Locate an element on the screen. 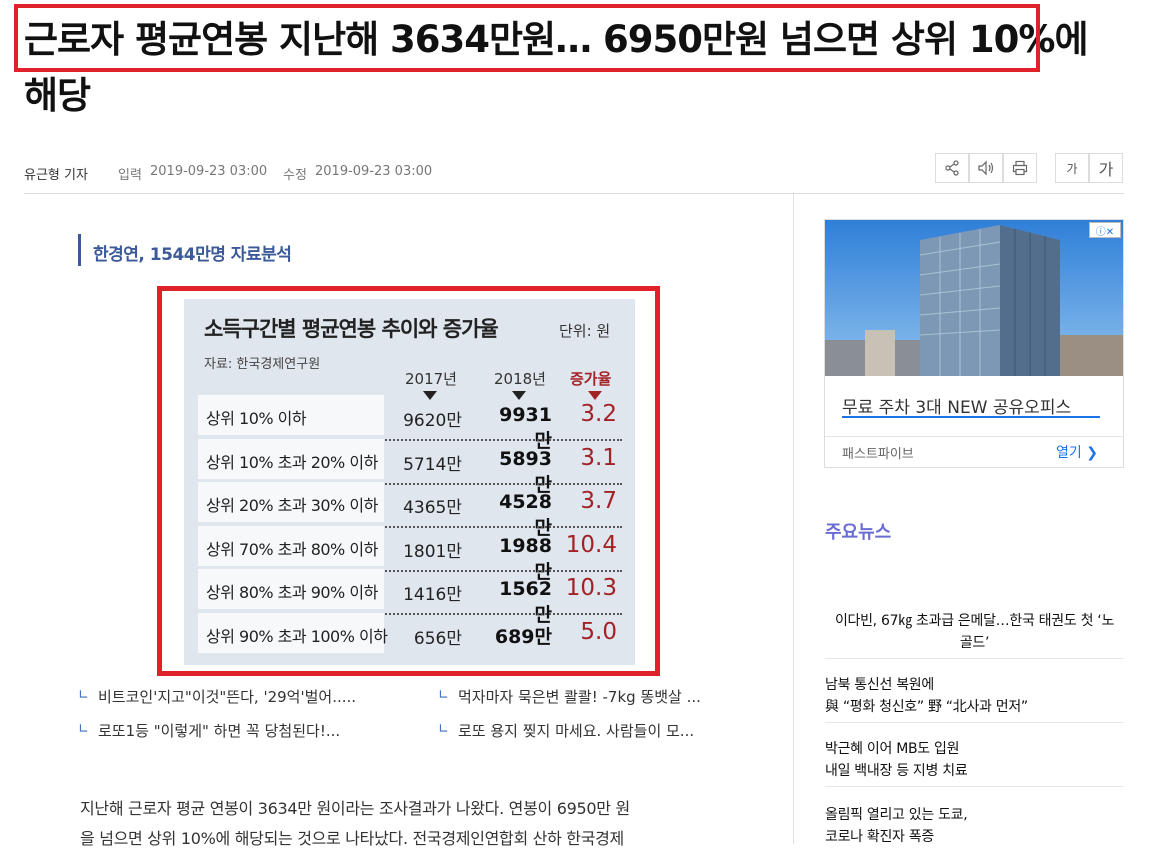 The height and width of the screenshot is (854, 1152). share-icon is located at coordinates (952, 168).